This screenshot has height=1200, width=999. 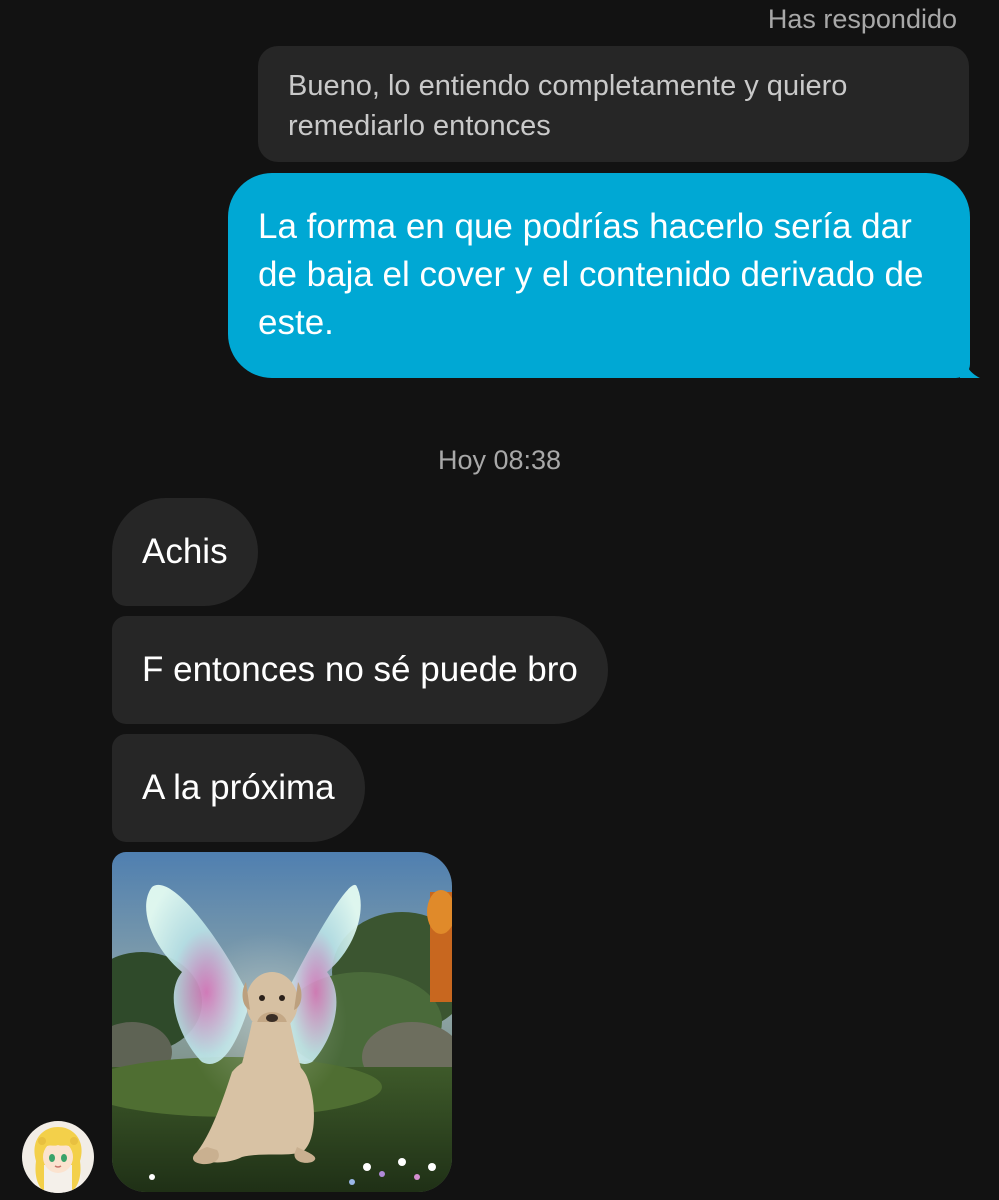 I want to click on received-message-text: F entonces no sé puede bro, so click(x=360, y=669).